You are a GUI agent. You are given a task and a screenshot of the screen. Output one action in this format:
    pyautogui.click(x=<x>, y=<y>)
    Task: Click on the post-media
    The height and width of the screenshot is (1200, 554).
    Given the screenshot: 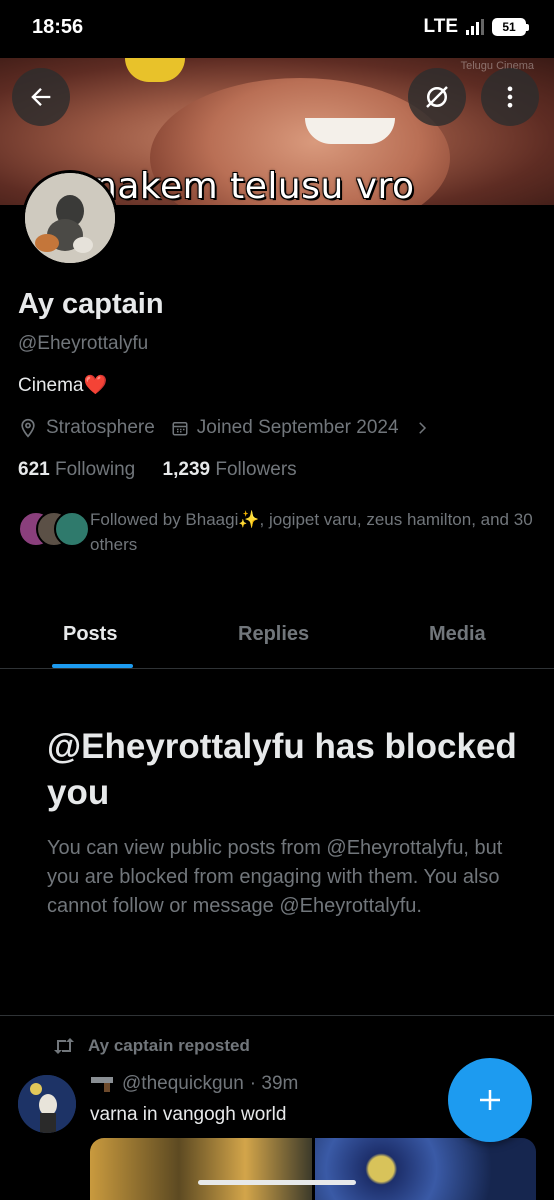 What is the action you would take?
    pyautogui.click(x=313, y=1169)
    